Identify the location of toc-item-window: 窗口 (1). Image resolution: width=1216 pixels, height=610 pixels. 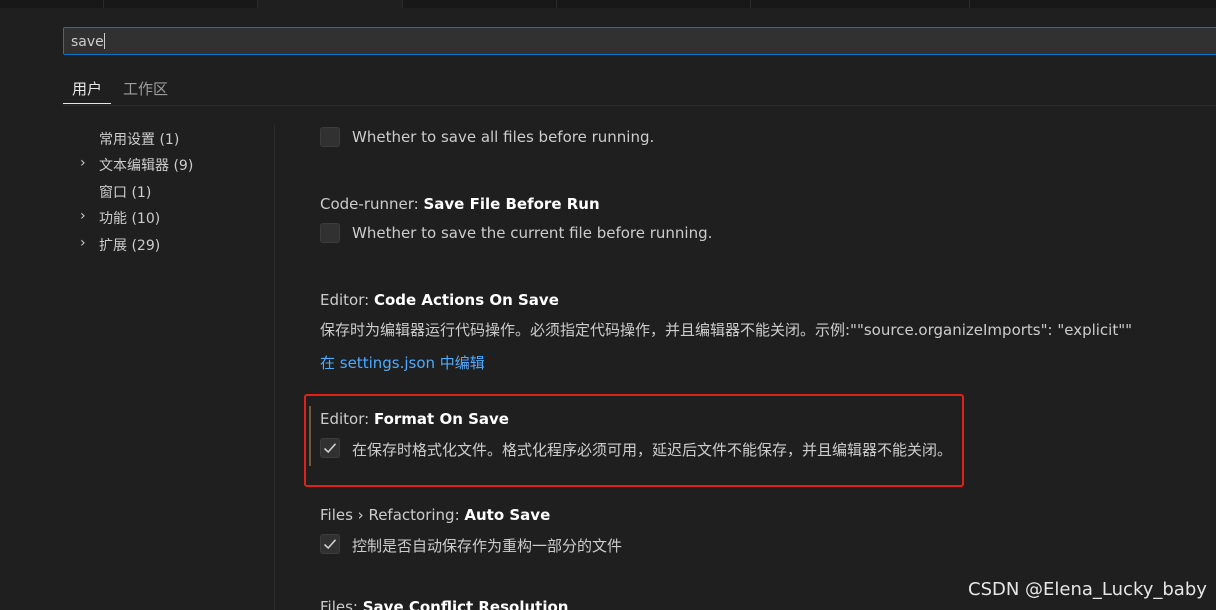
(168, 192).